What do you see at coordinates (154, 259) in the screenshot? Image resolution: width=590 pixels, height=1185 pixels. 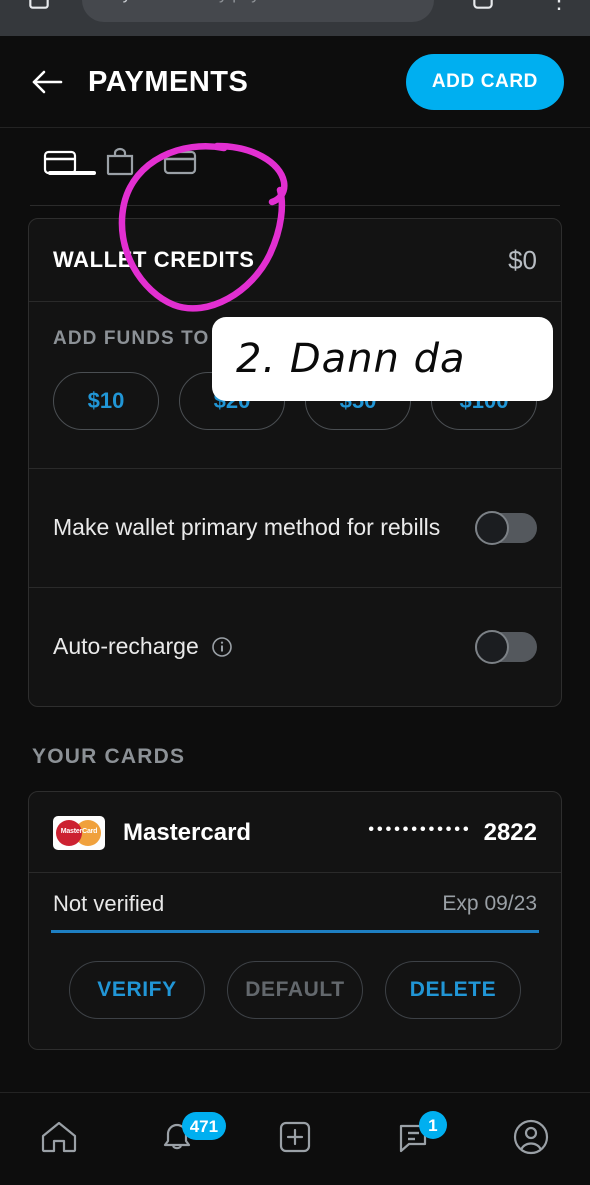 I see `wallet-credits-label: WALLET CREDITS` at bounding box center [154, 259].